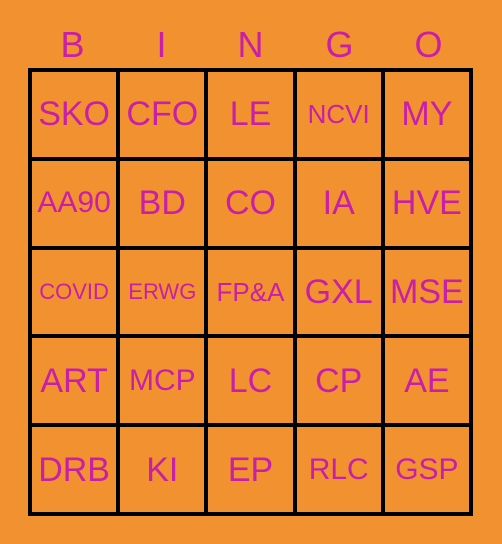 The width and height of the screenshot is (502, 544). I want to click on bingo-cell: GSP, so click(426, 469).